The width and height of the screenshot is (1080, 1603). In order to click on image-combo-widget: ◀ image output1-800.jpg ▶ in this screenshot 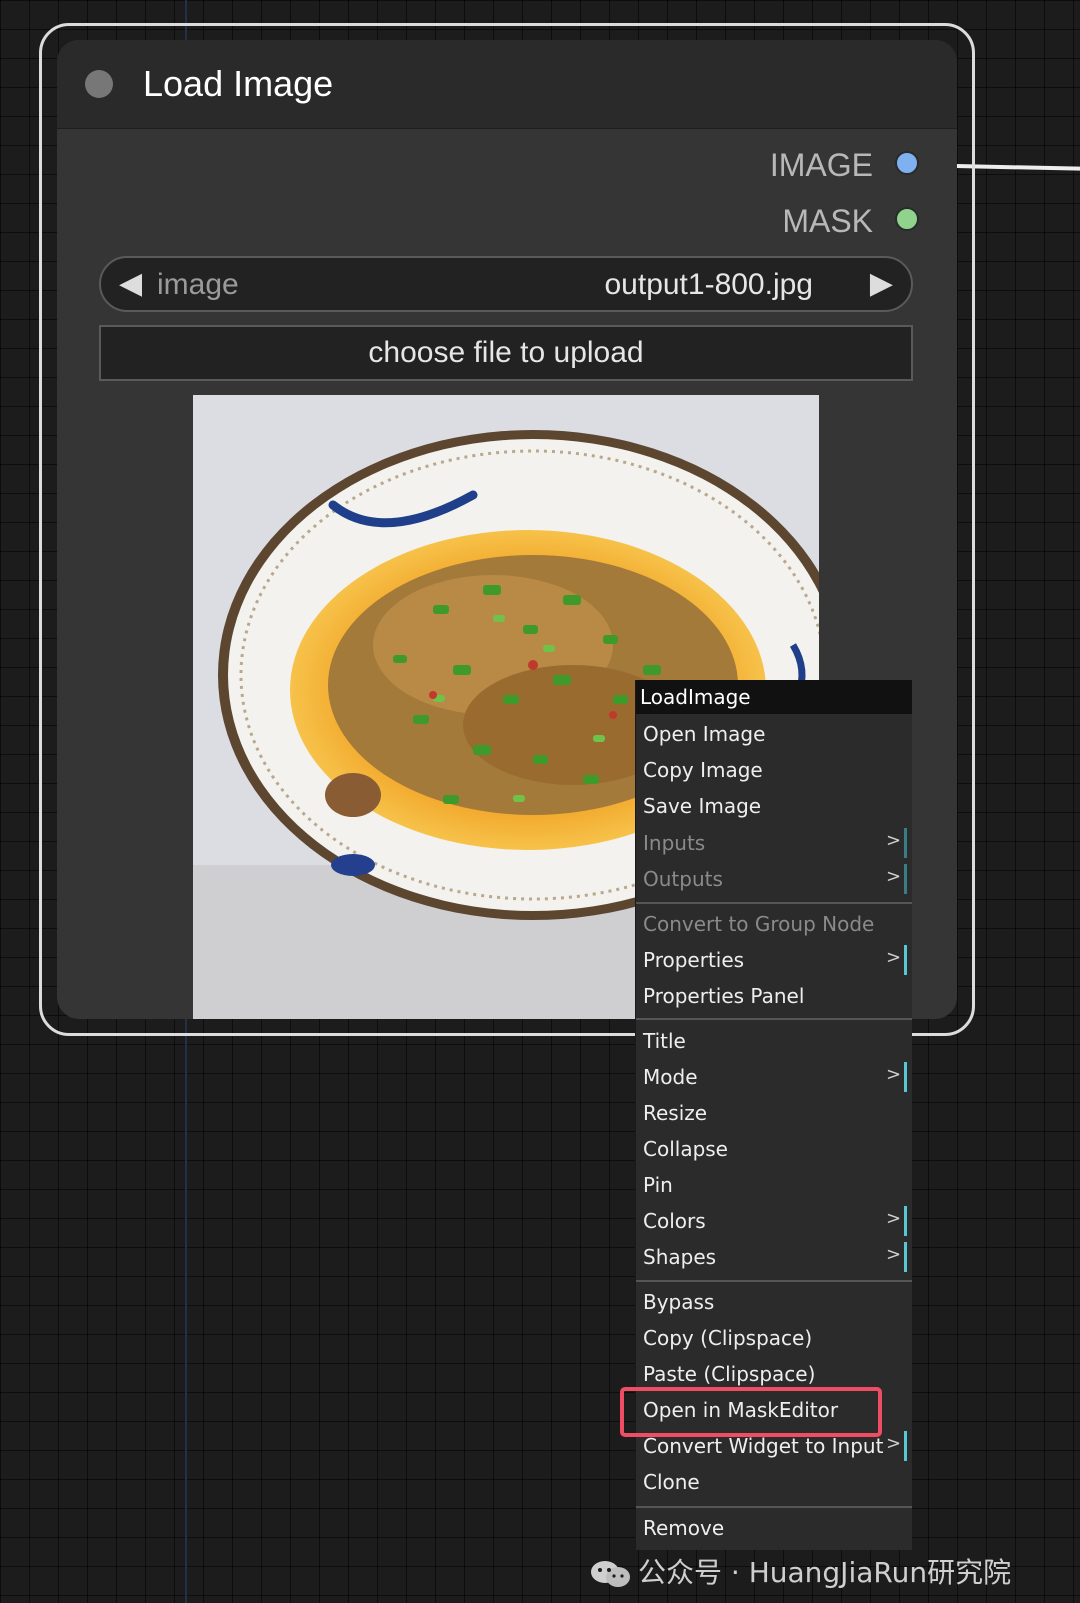, I will do `click(506, 284)`.